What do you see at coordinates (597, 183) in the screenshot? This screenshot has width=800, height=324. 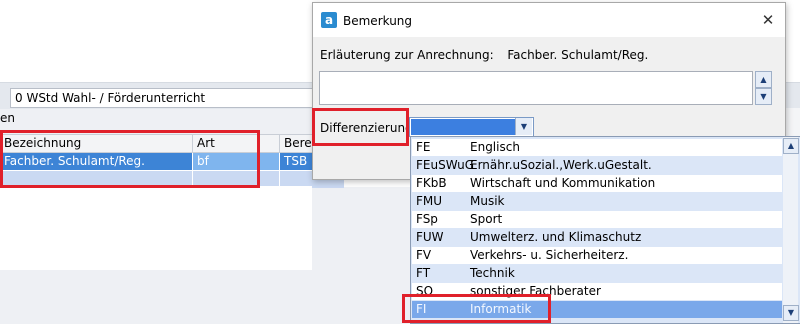 I see `list-item: FKbB Wirtschaft und Kommunikation` at bounding box center [597, 183].